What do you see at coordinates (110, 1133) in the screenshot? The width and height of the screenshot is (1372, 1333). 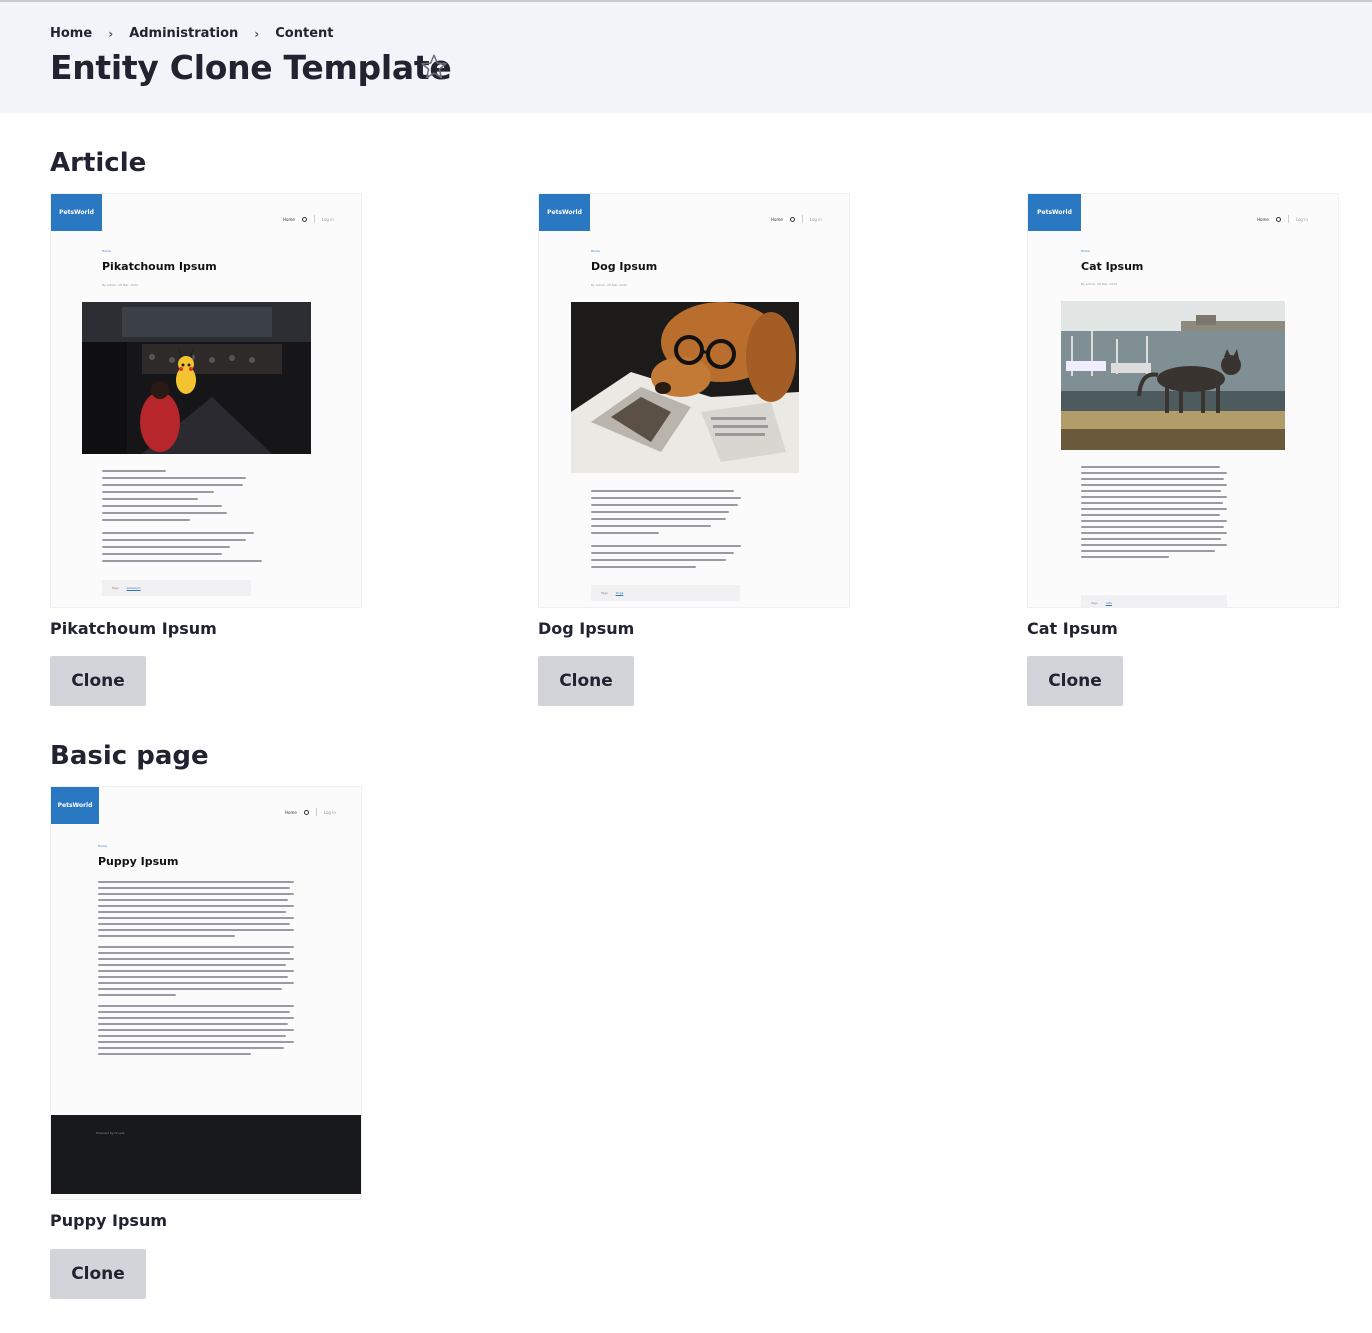 I see `mini-footer-text: Powered by Drupal` at bounding box center [110, 1133].